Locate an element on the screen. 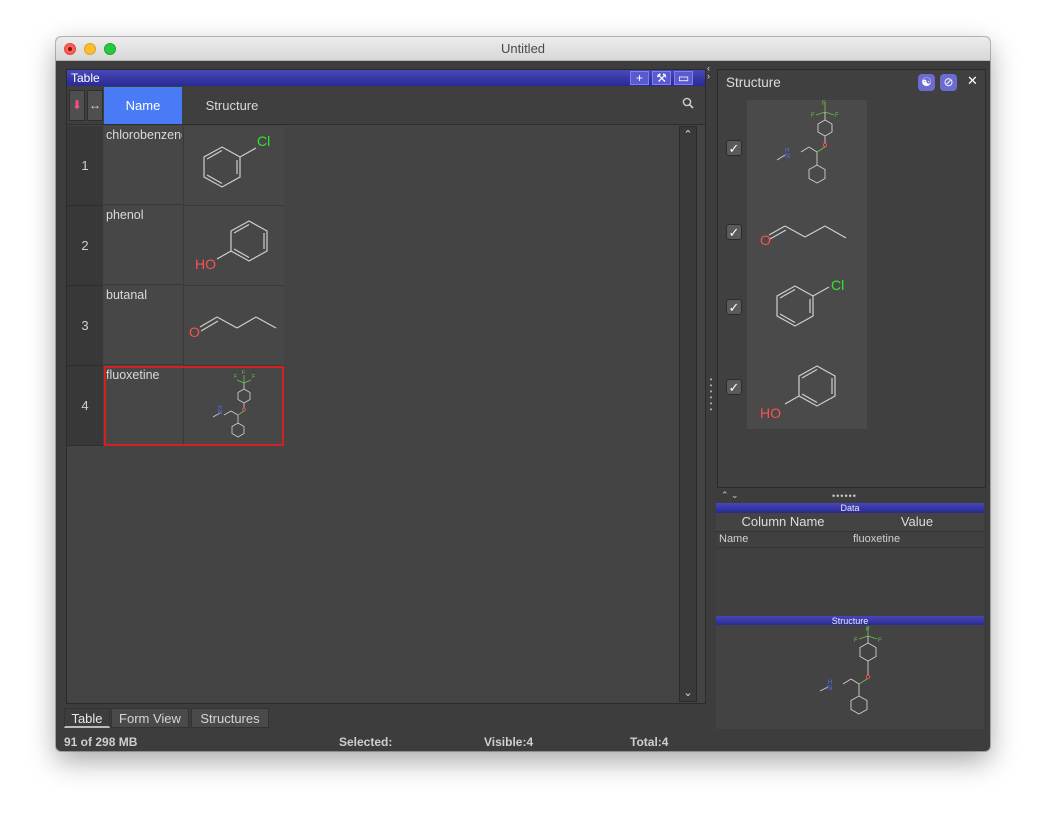 The height and width of the screenshot is (826, 1046). sort-down-icon: ⬇ is located at coordinates (77, 105).